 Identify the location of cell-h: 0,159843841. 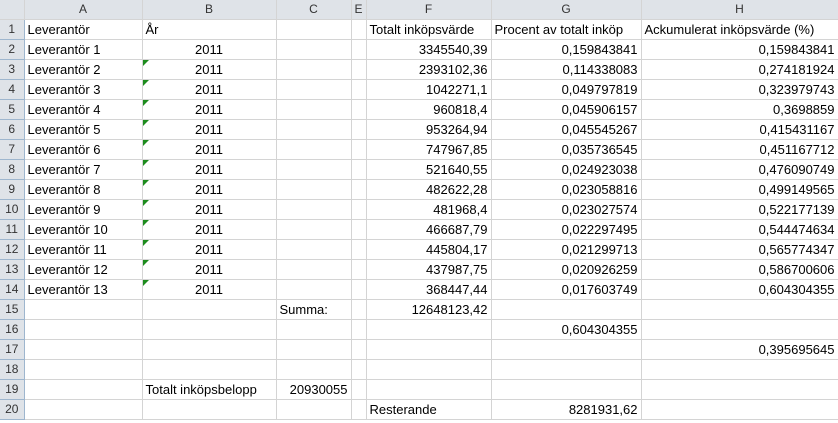
(739, 49).